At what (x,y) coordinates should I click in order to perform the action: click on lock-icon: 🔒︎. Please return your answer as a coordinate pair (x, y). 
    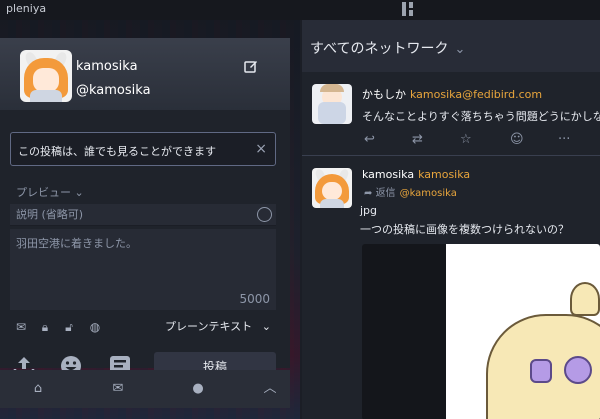
    Looking at the image, I should click on (45, 327).